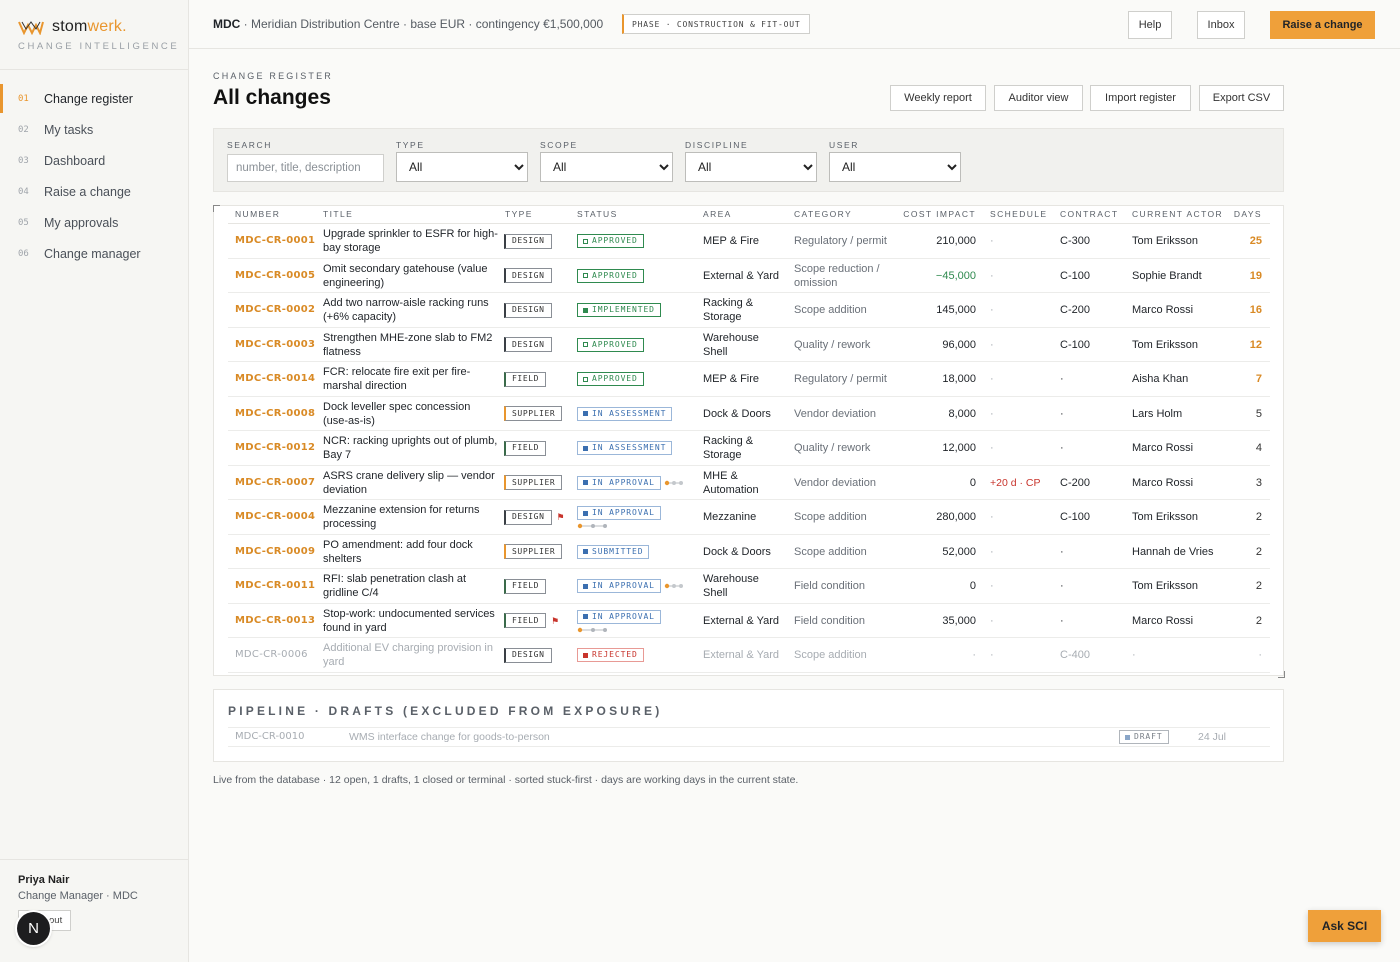 The image size is (1400, 962). Describe the element at coordinates (1242, 214) in the screenshot. I see `col-header-days: DAYS` at that location.